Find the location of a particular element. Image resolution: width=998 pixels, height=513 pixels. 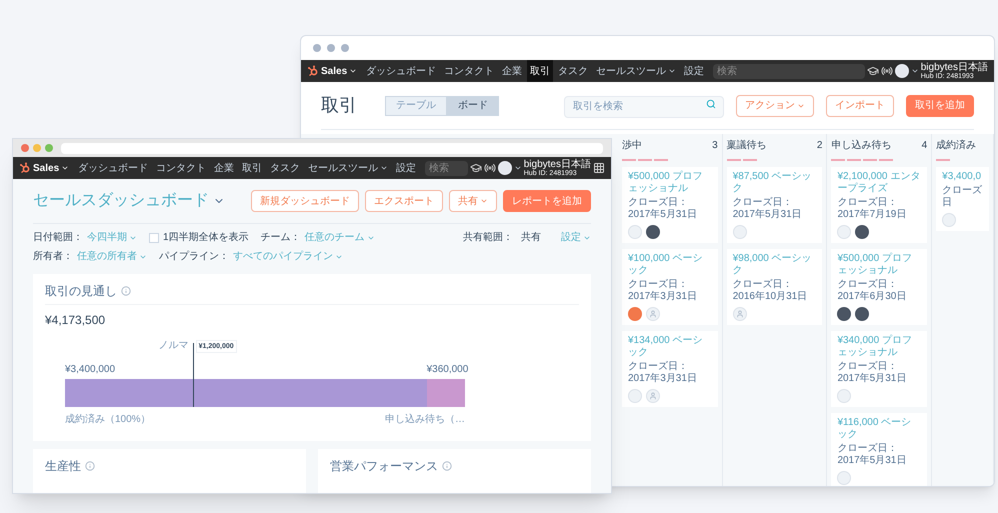

column-count: 4 is located at coordinates (925, 146).